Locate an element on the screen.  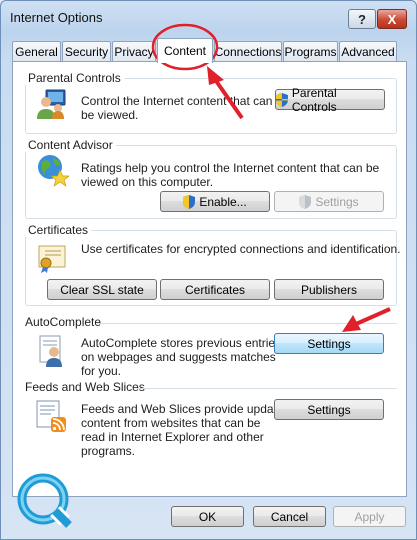
certificates-button: Certificates is located at coordinates (215, 289).